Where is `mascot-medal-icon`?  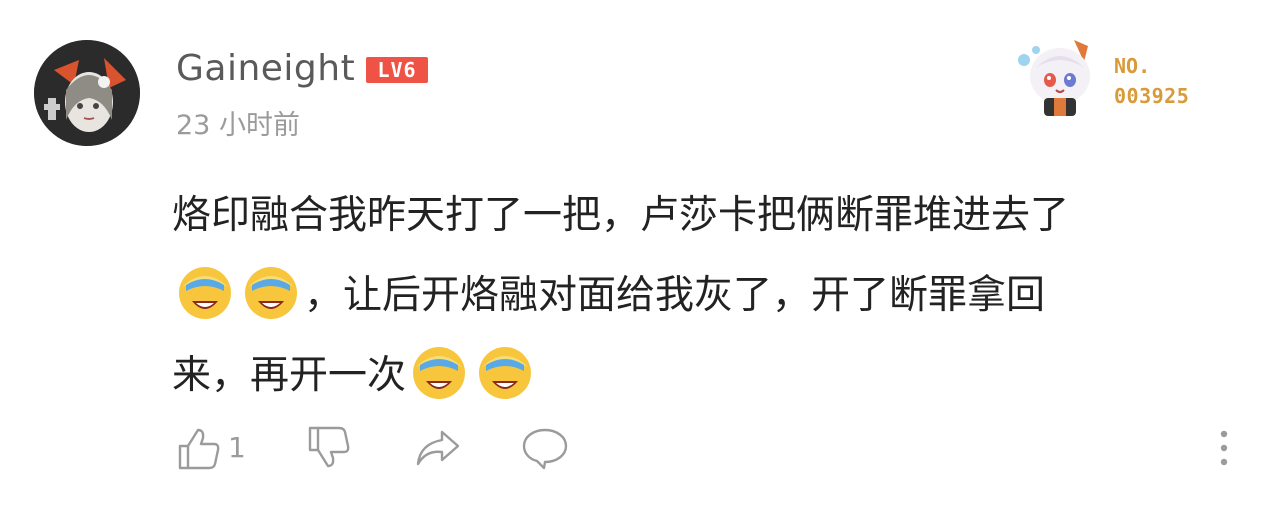 mascot-medal-icon is located at coordinates (1060, 78).